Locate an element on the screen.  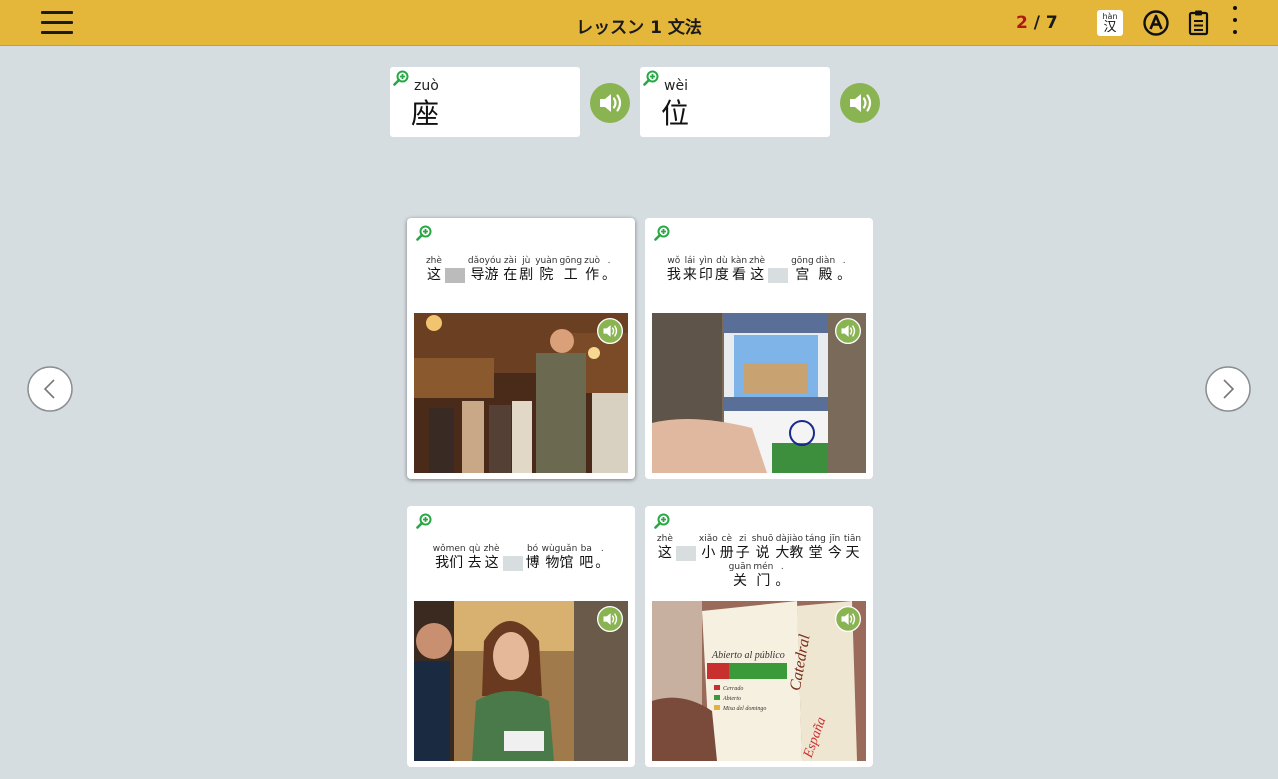
word-pinyin: zi is located at coordinates (743, 539).